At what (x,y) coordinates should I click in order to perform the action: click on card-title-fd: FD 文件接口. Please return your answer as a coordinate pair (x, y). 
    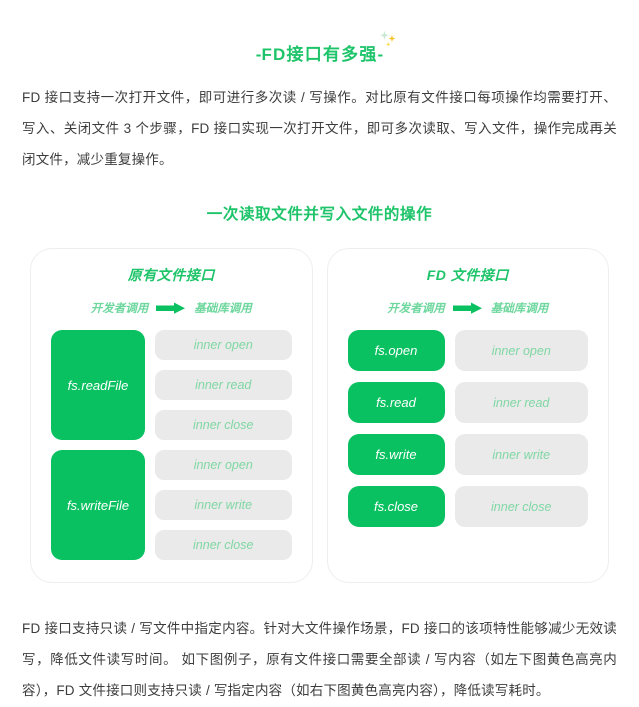
    Looking at the image, I should click on (467, 275).